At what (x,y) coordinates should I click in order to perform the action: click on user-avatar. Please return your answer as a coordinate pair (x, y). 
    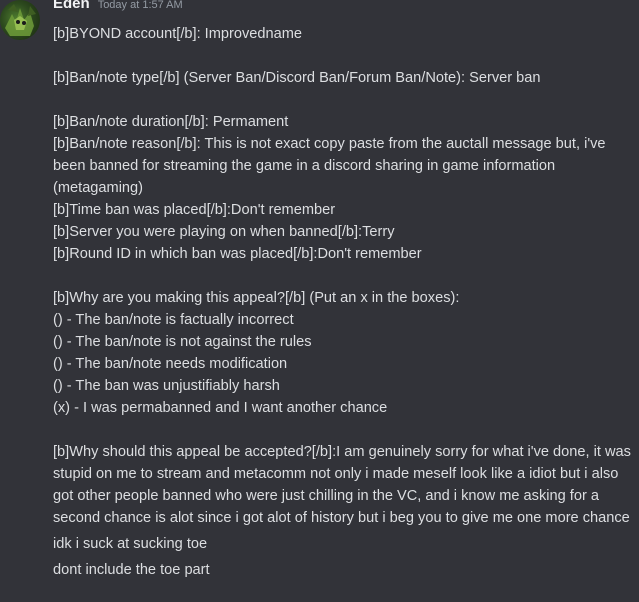
    Looking at the image, I should click on (20, 20).